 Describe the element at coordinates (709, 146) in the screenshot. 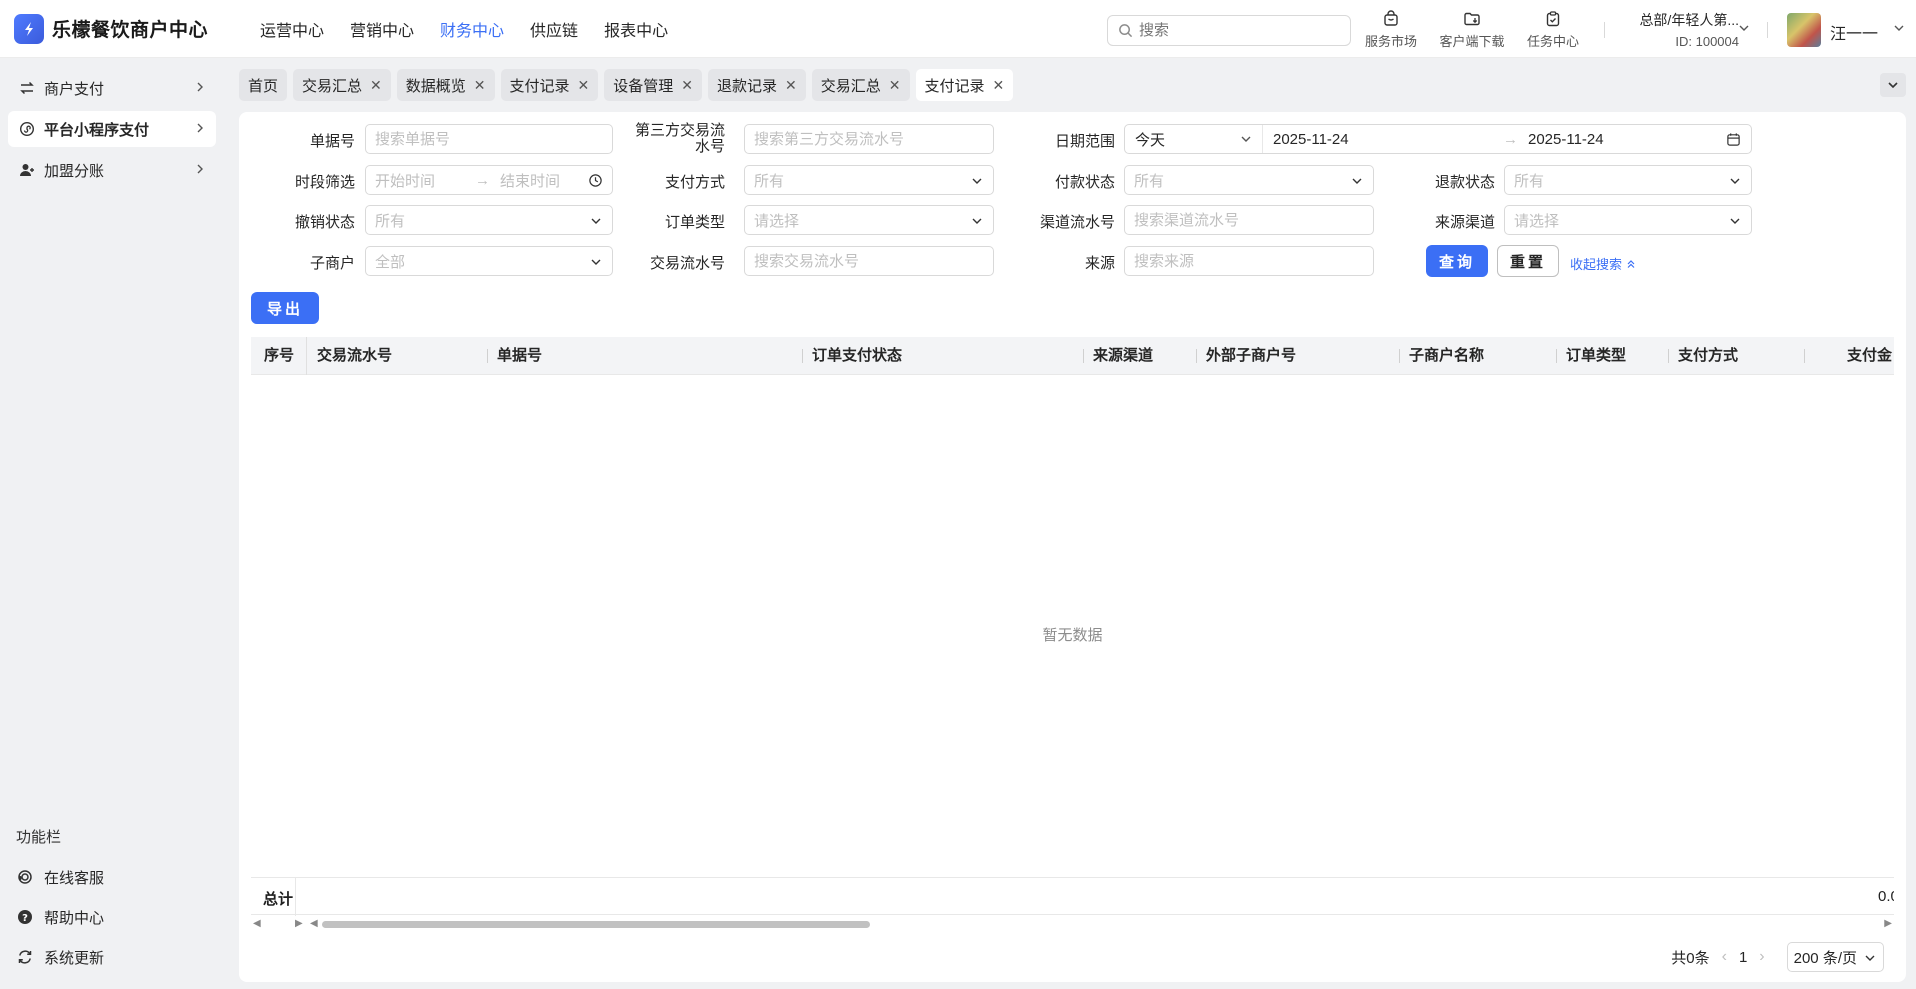

I see `third-party-no-label-line2: 水号` at that location.